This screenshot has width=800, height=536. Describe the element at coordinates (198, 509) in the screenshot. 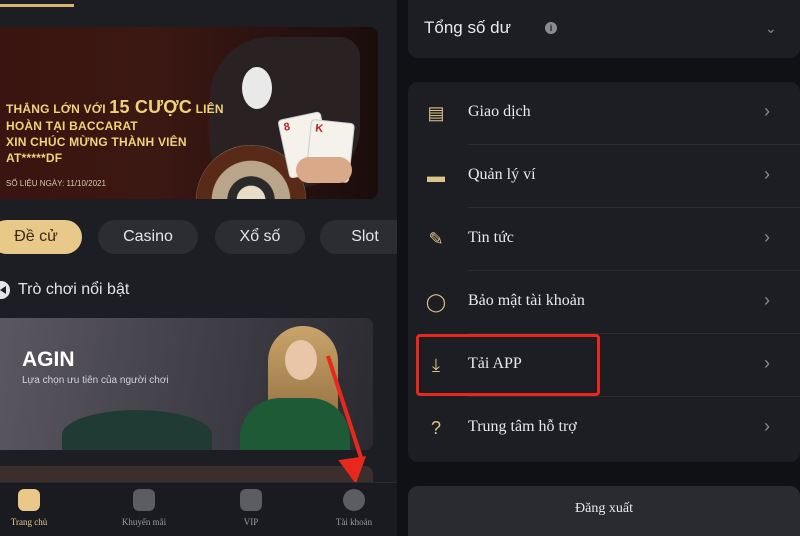

I see `bottom-nav: Trang chủ Khuyến mãi VIP Tài khoản` at that location.